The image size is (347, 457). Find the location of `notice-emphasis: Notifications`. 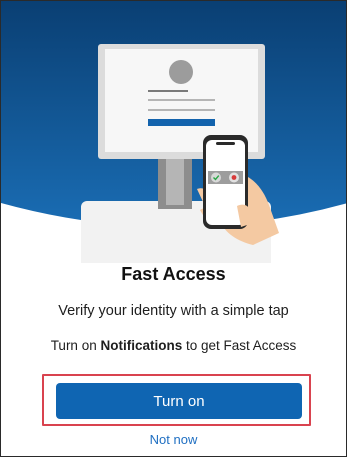

notice-emphasis: Notifications is located at coordinates (141, 345).